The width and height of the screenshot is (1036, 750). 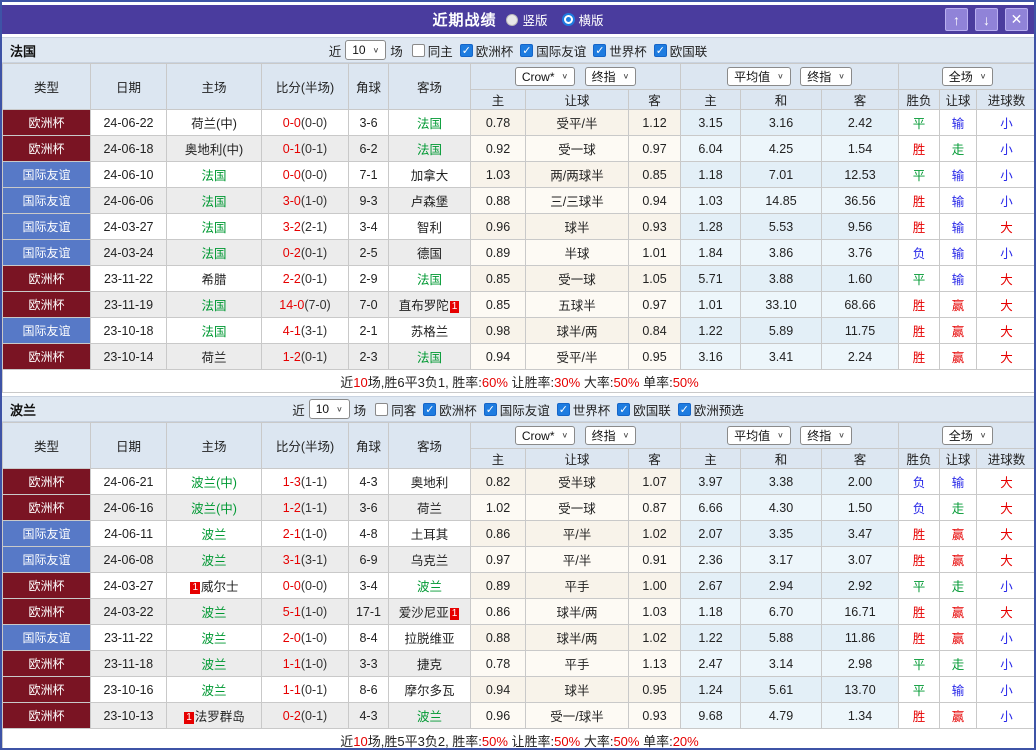 What do you see at coordinates (860, 330) in the screenshot?
I see `avg-odds-away: 11.75` at bounding box center [860, 330].